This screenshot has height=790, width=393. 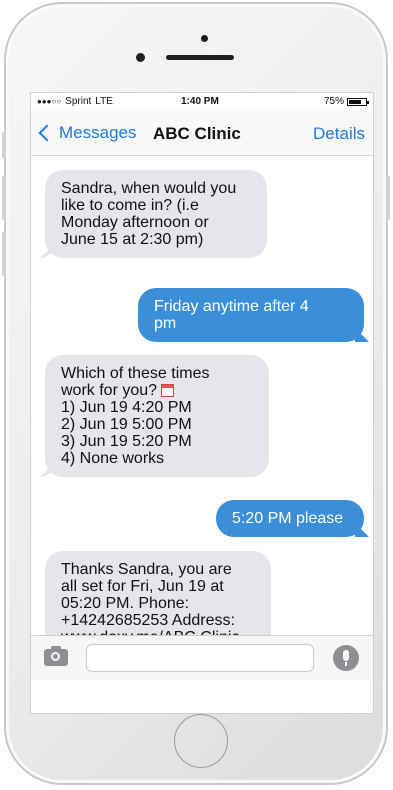 What do you see at coordinates (109, 390) in the screenshot?
I see `message-text: work for you?` at bounding box center [109, 390].